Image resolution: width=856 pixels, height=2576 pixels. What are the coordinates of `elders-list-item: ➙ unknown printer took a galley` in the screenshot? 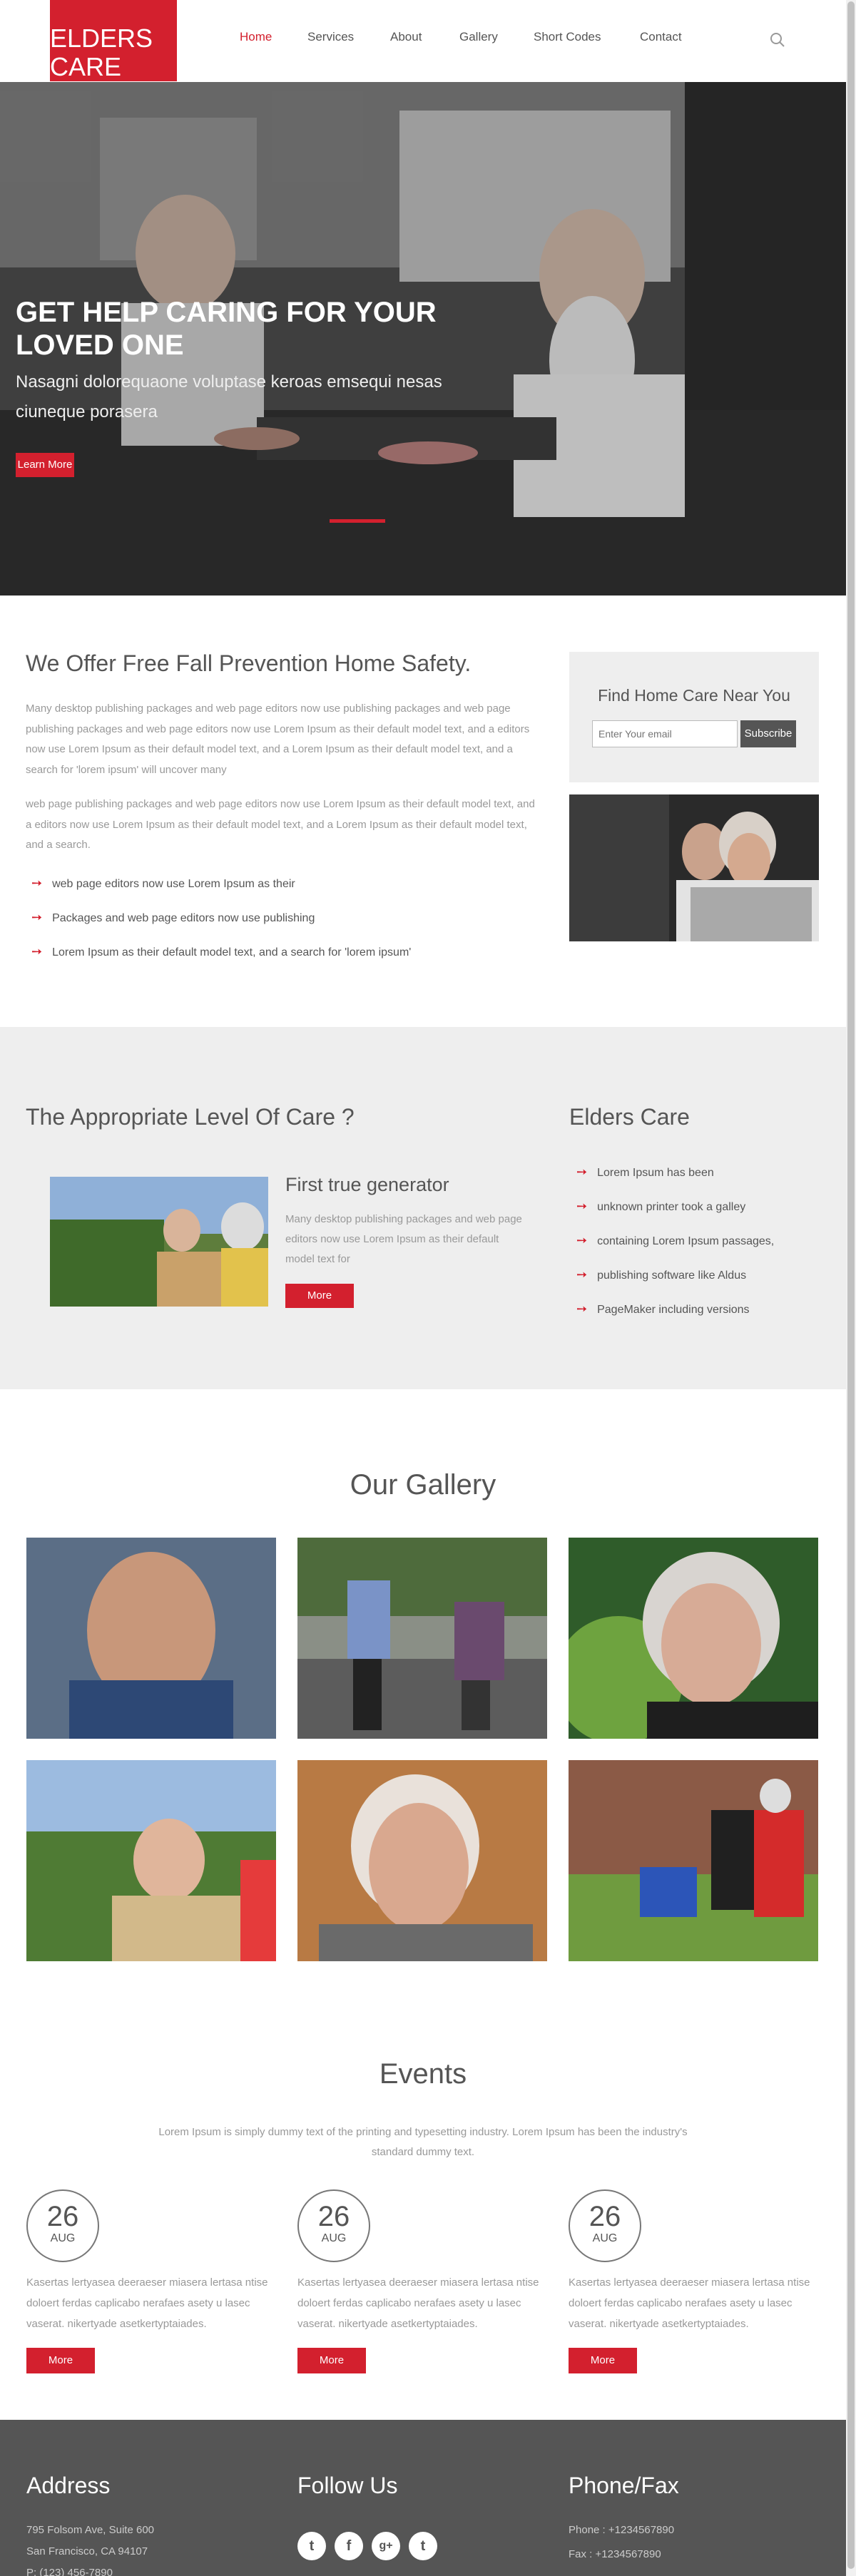 It's located at (661, 1206).